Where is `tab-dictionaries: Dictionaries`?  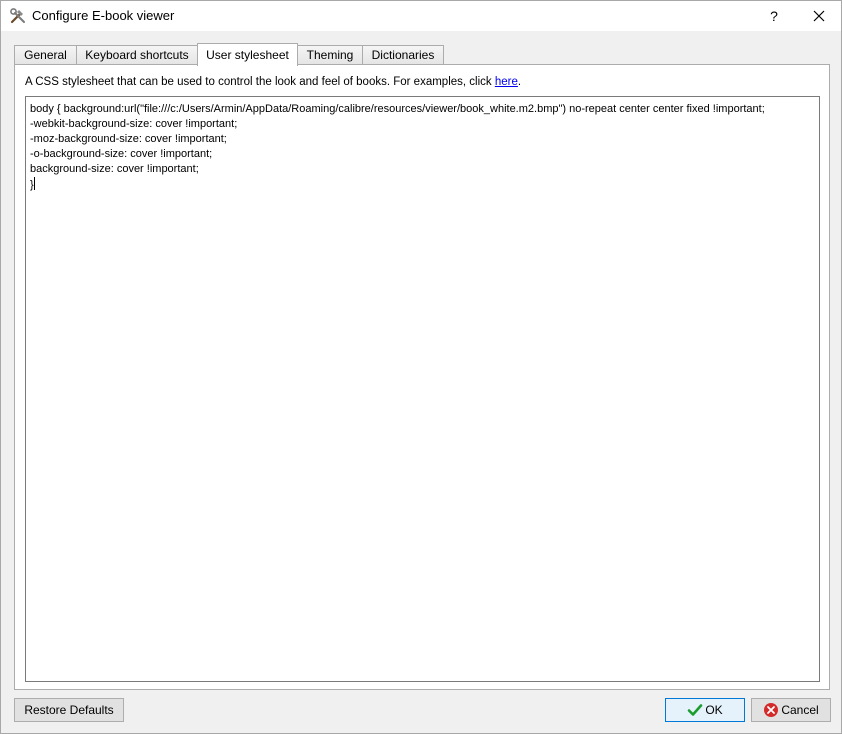
tab-dictionaries: Dictionaries is located at coordinates (403, 54).